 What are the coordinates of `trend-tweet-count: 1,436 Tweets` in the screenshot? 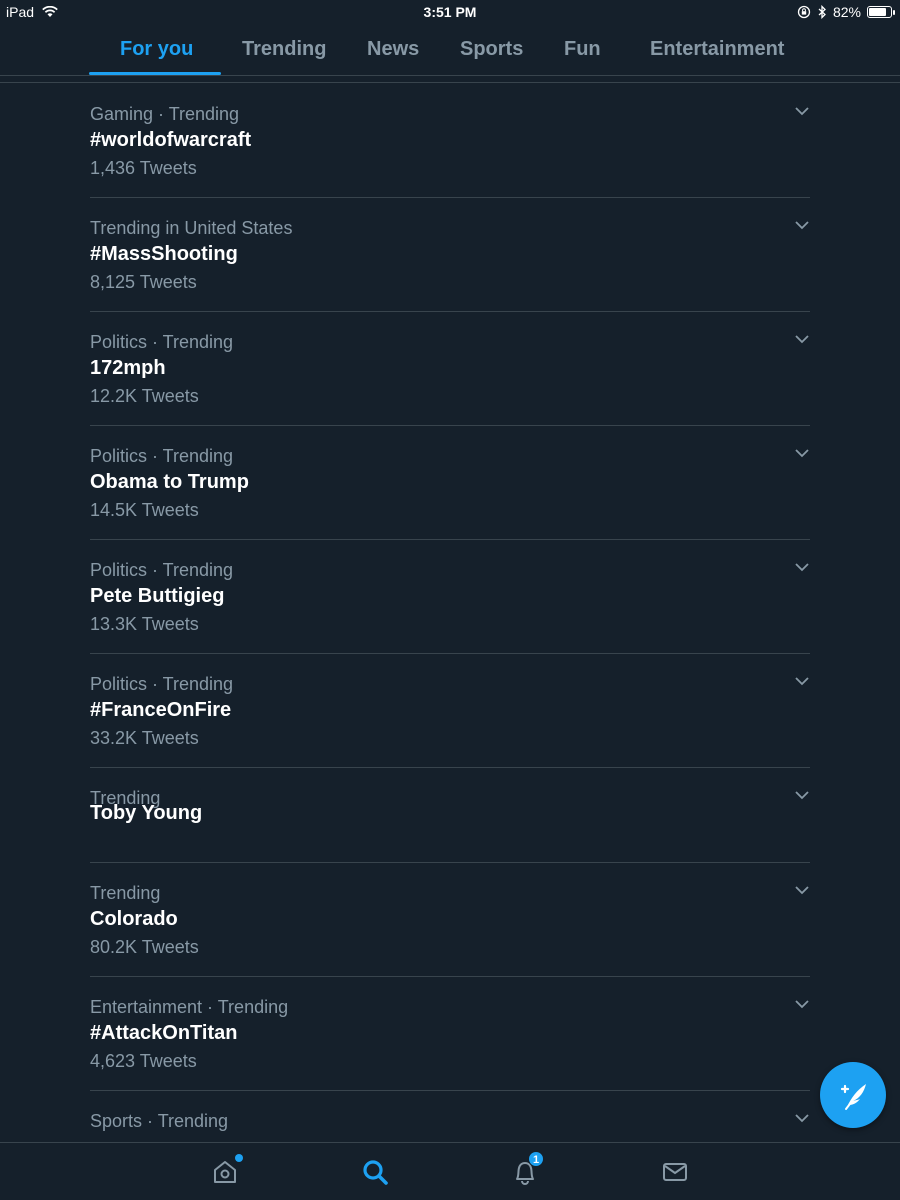 It's located at (143, 168).